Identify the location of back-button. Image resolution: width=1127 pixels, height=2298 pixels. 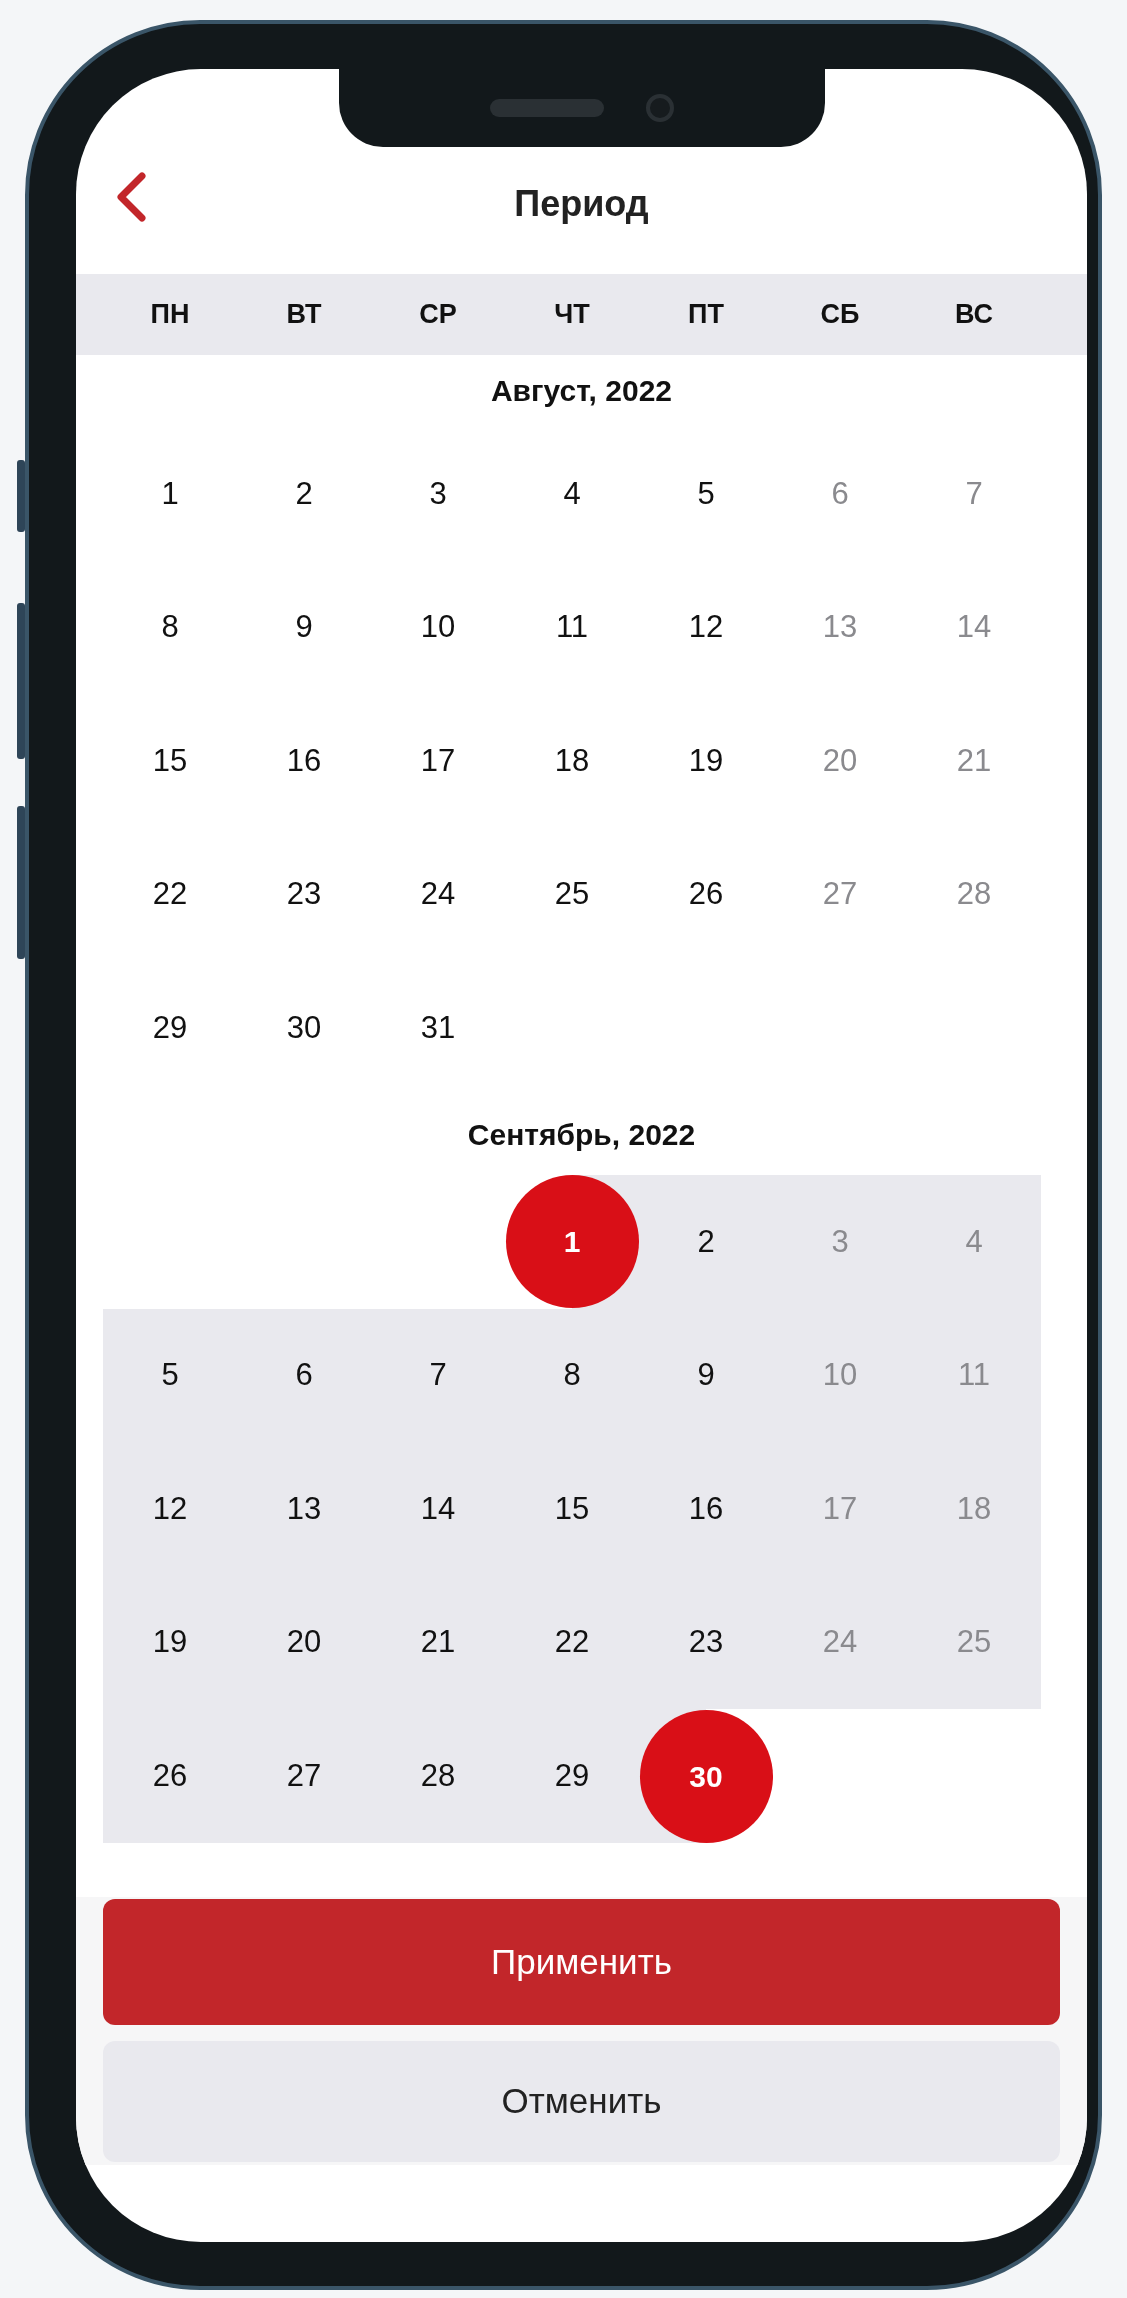
(131, 197).